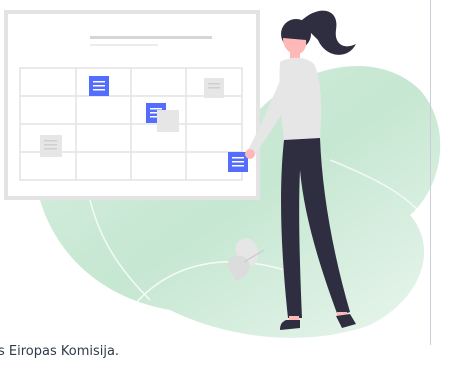 This screenshot has height=371, width=465. Describe the element at coordinates (238, 162) in the screenshot. I see `sticky-note-in-hand` at that location.